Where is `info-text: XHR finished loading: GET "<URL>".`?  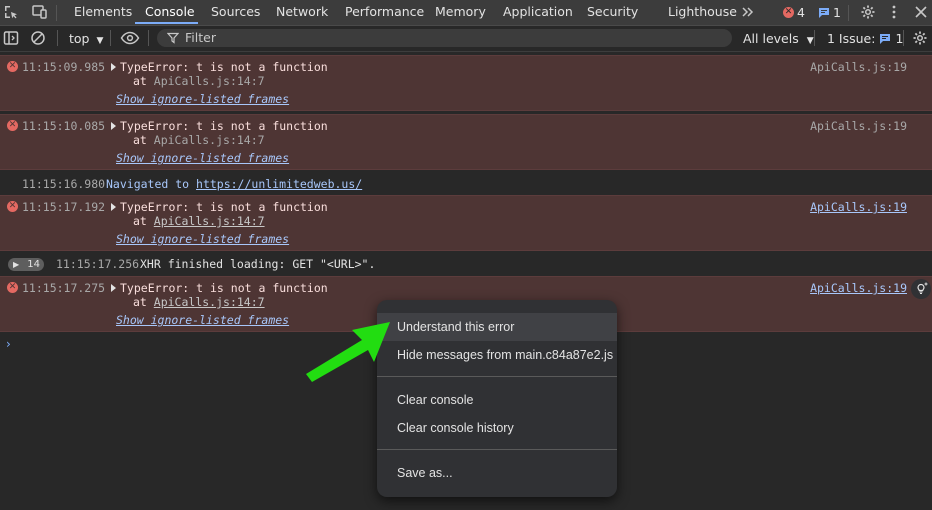 info-text: XHR finished loading: GET "<URL>". is located at coordinates (258, 264).